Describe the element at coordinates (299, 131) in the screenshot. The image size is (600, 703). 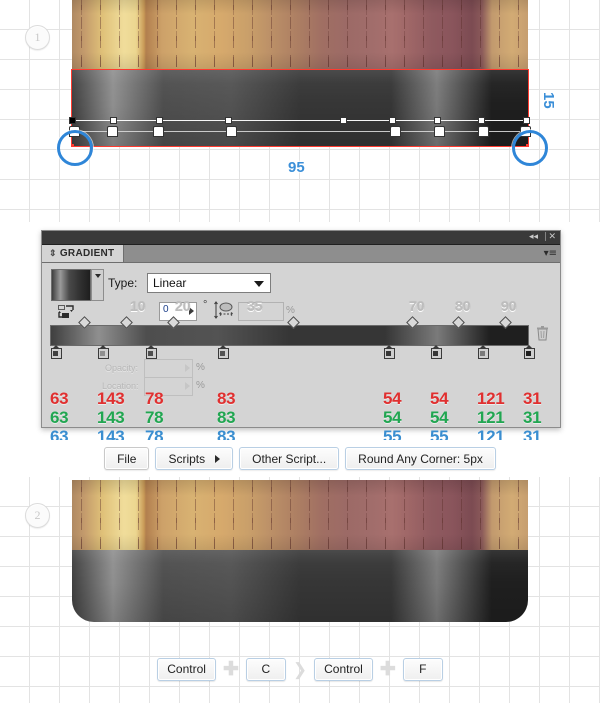
I see `gradient-annotator-stops-line` at that location.